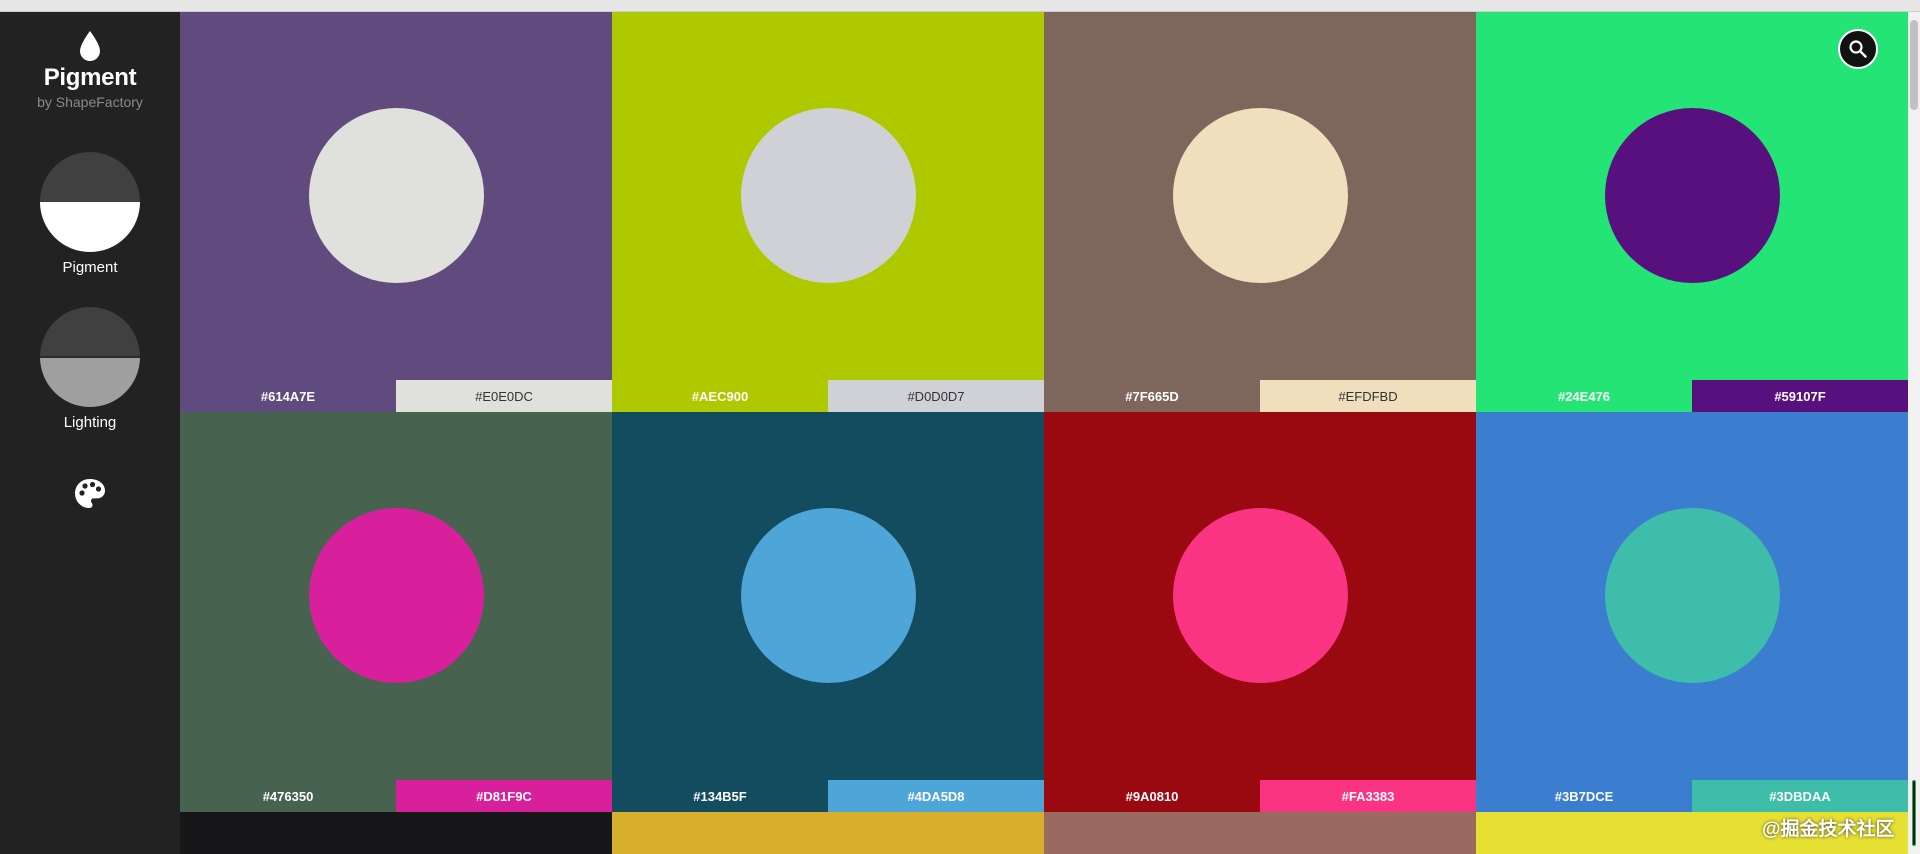 This screenshot has height=854, width=1920. What do you see at coordinates (936, 396) in the screenshot?
I see `foreground-hex-chip: #D0D0D7` at bounding box center [936, 396].